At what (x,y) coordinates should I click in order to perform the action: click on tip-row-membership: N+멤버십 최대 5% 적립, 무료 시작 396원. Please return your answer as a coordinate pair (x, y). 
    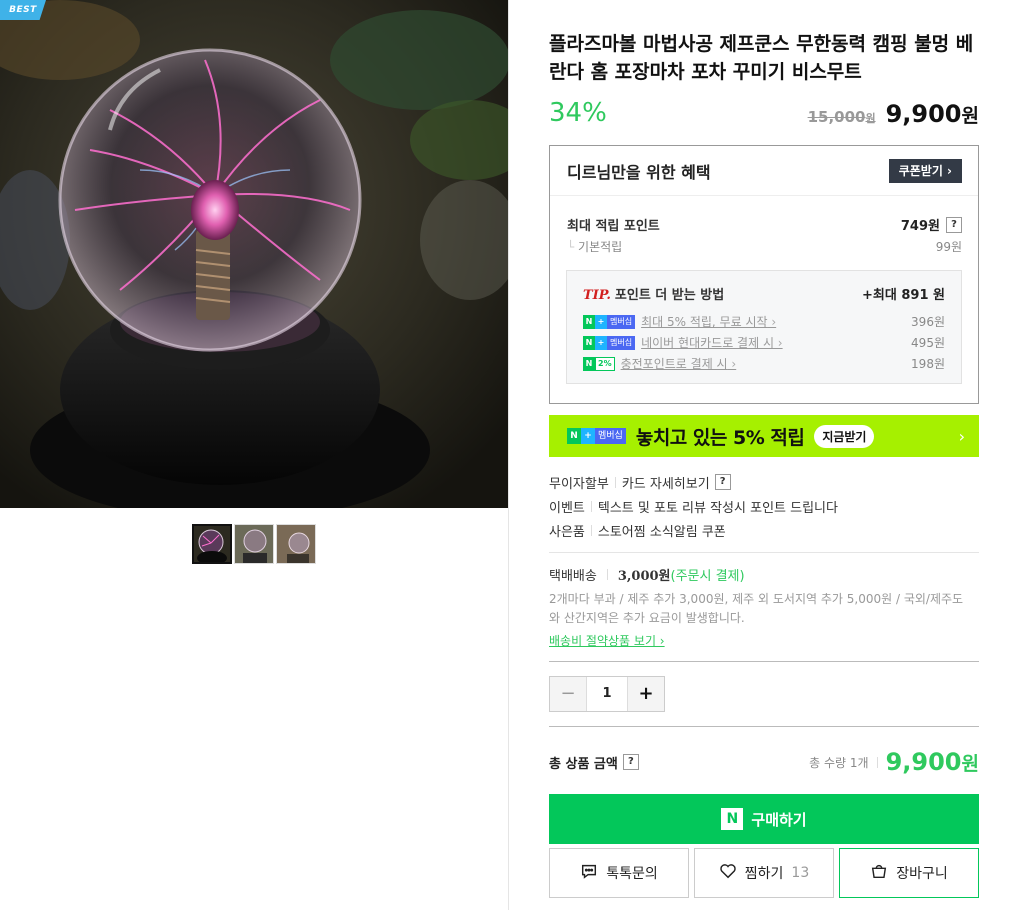
    Looking at the image, I should click on (764, 321).